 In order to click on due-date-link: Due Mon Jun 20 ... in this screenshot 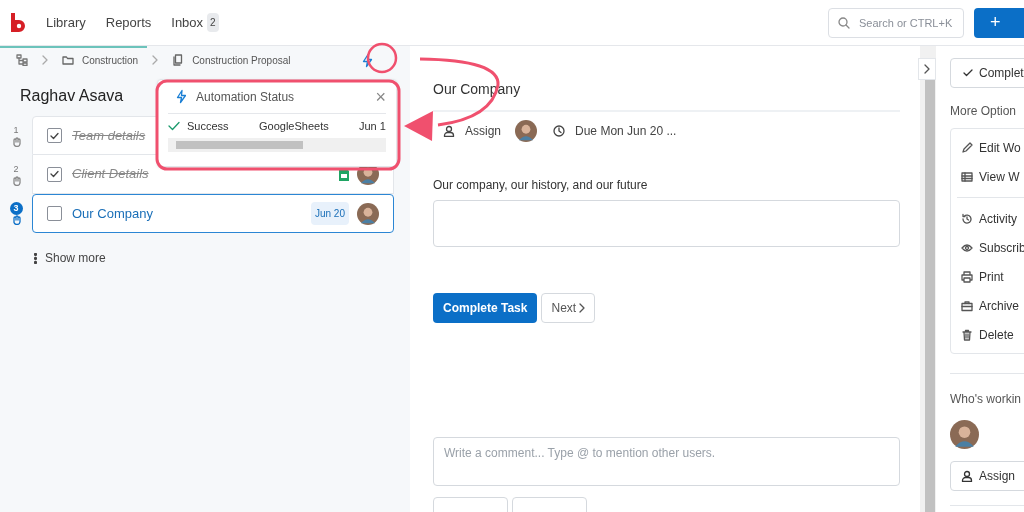, I will do `click(615, 131)`.